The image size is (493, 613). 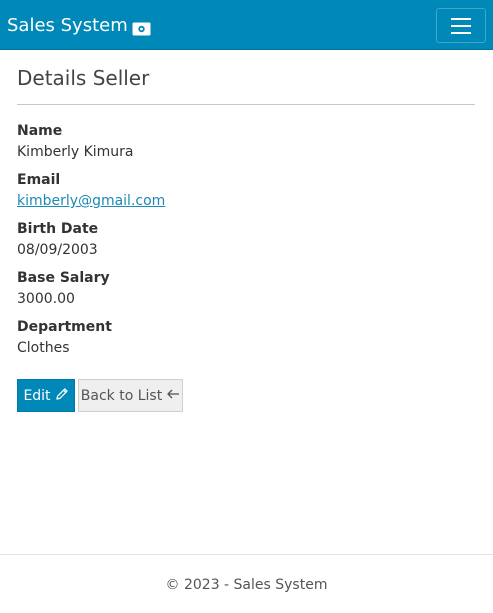 I want to click on department-label: Department, so click(x=64, y=327).